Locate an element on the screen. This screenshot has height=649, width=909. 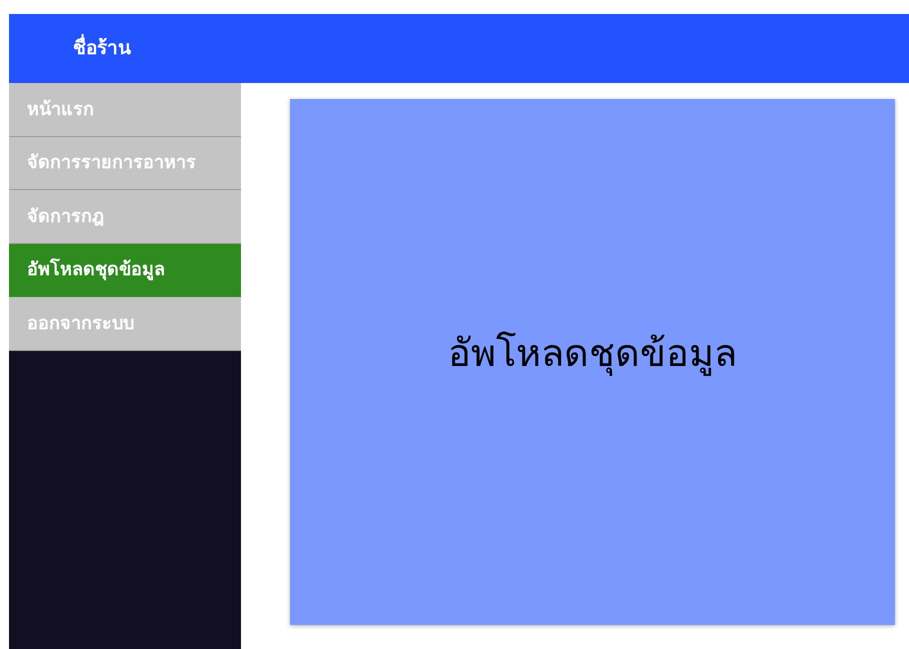
shop-name: ชื่อร้าน is located at coordinates (102, 48).